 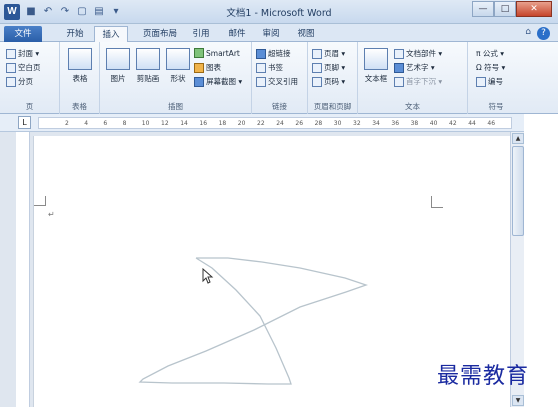 What do you see at coordinates (253, 321) in the screenshot?
I see `scribble-line` at bounding box center [253, 321].